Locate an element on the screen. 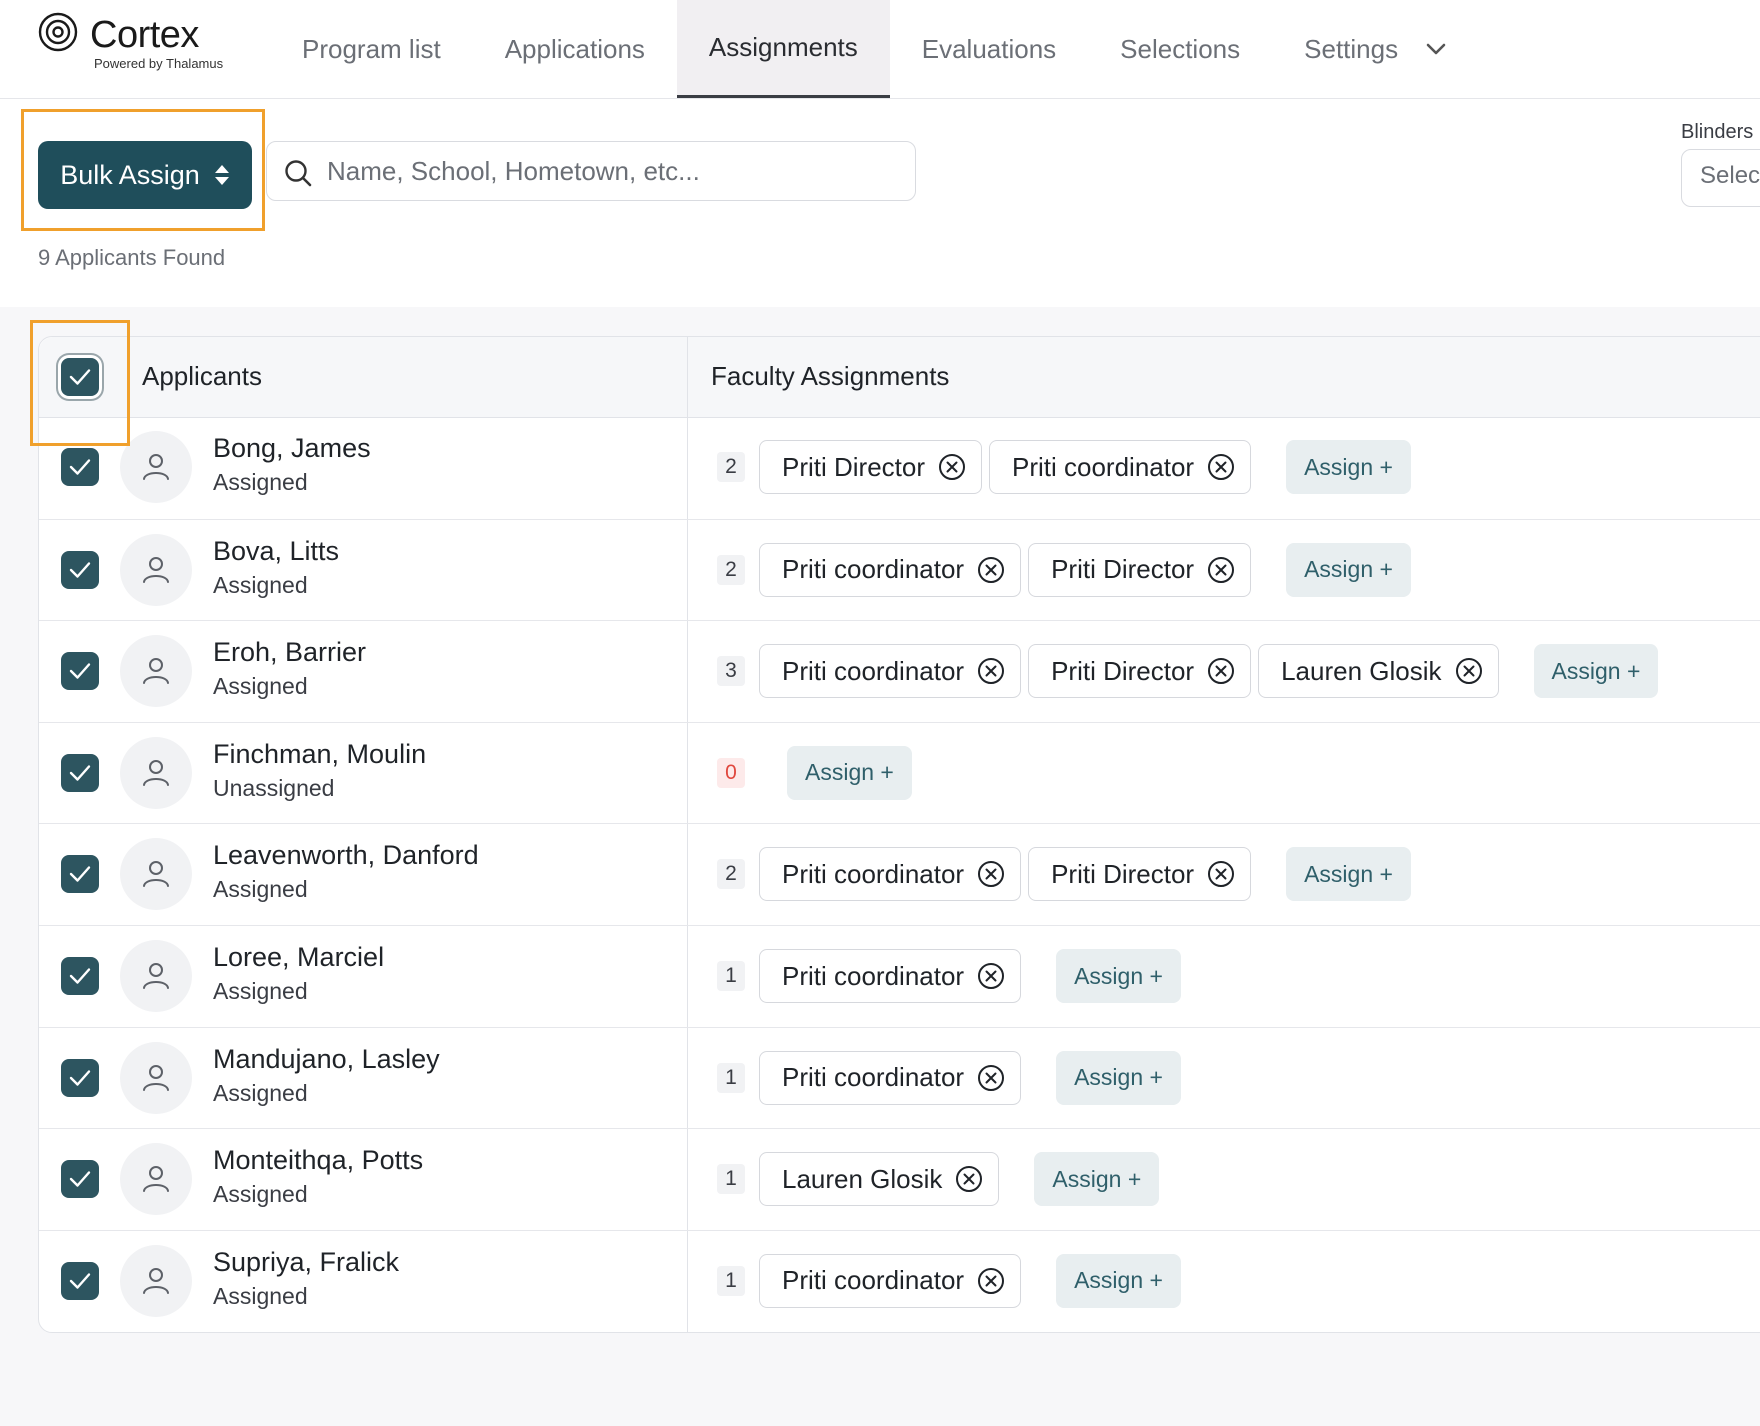  blinders-select: Select is located at coordinates (1720, 178).